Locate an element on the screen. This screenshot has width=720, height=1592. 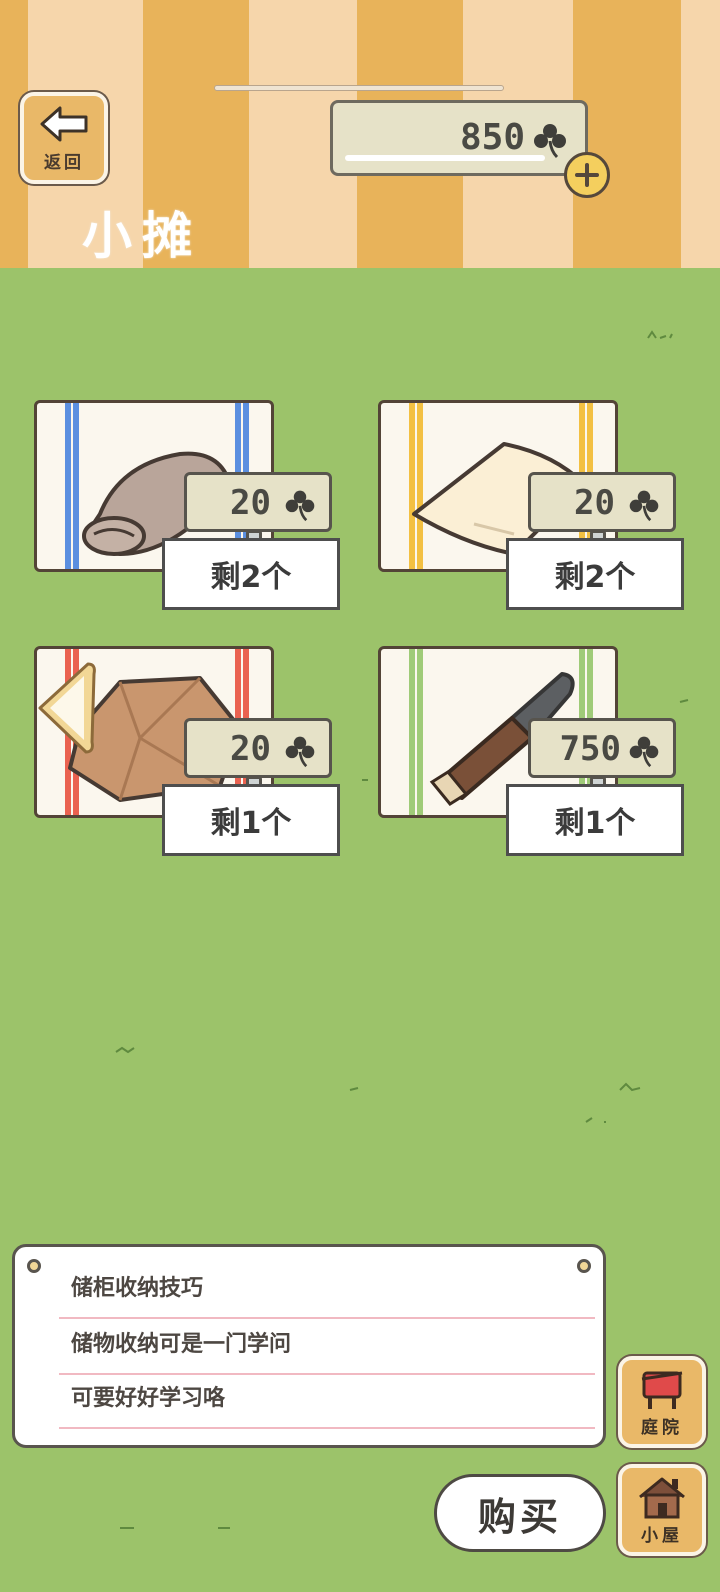
plus-icon is located at coordinates (587, 175).